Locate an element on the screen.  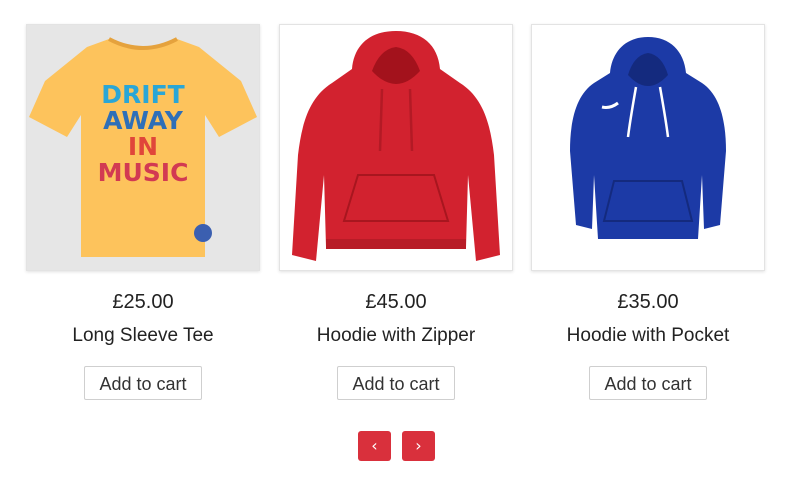
product-price: £45.00 is located at coordinates (396, 302).